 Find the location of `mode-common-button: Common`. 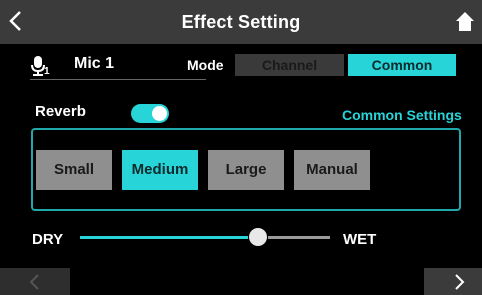

mode-common-button: Common is located at coordinates (402, 65).